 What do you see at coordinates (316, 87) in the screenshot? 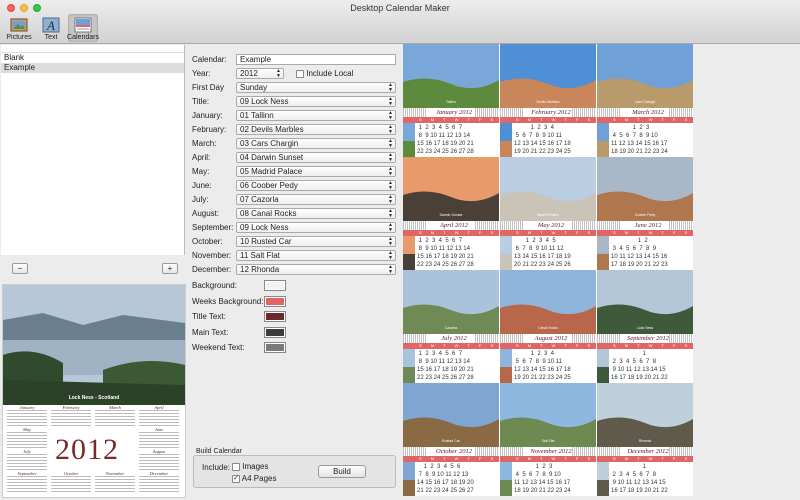
I see `first-day-select: Sunday ▲ ▼` at bounding box center [316, 87].